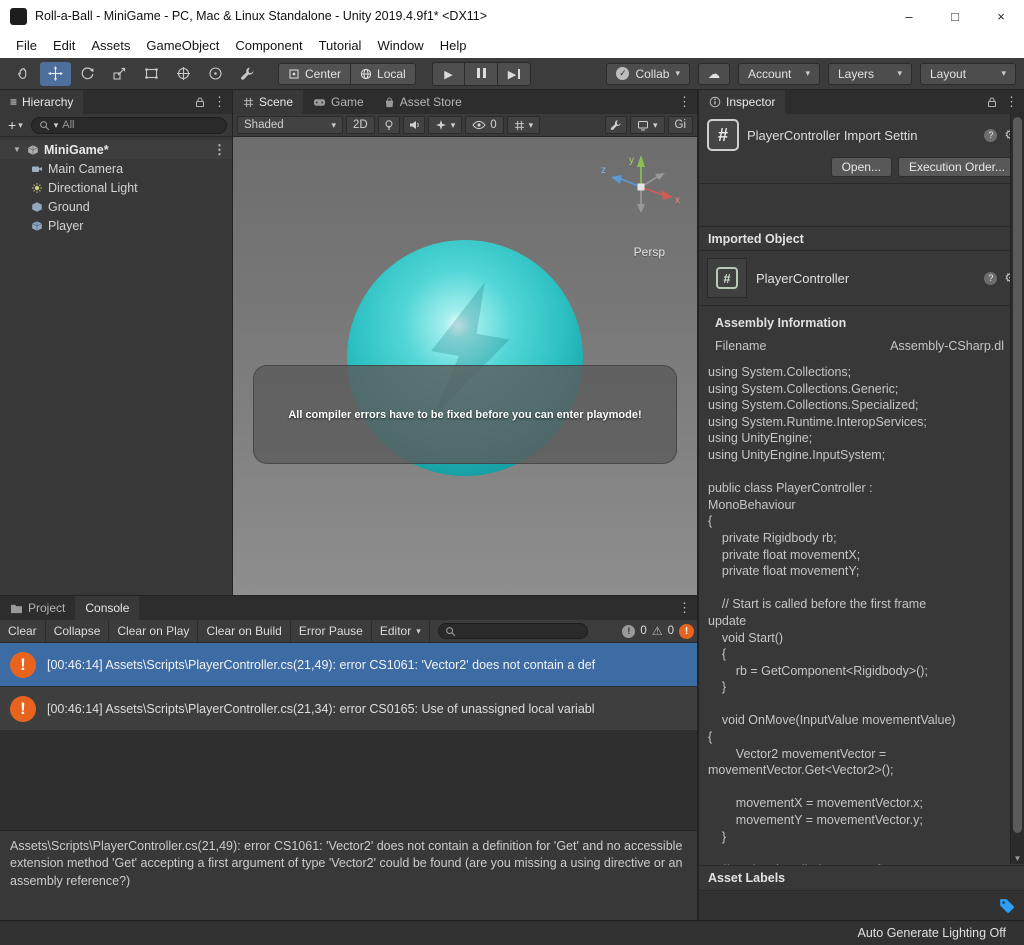 The image size is (1024, 945). Describe the element at coordinates (248, 102) in the screenshot. I see `scene-tab-icon` at that location.